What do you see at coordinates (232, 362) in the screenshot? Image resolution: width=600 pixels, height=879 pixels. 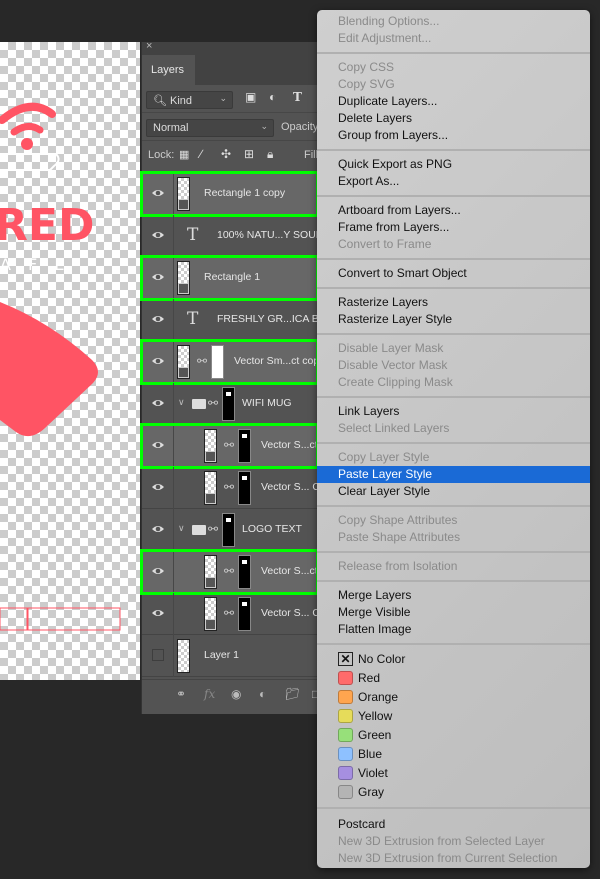 I see `layer-row: ⚯ Vector Sm...ct copy` at bounding box center [232, 362].